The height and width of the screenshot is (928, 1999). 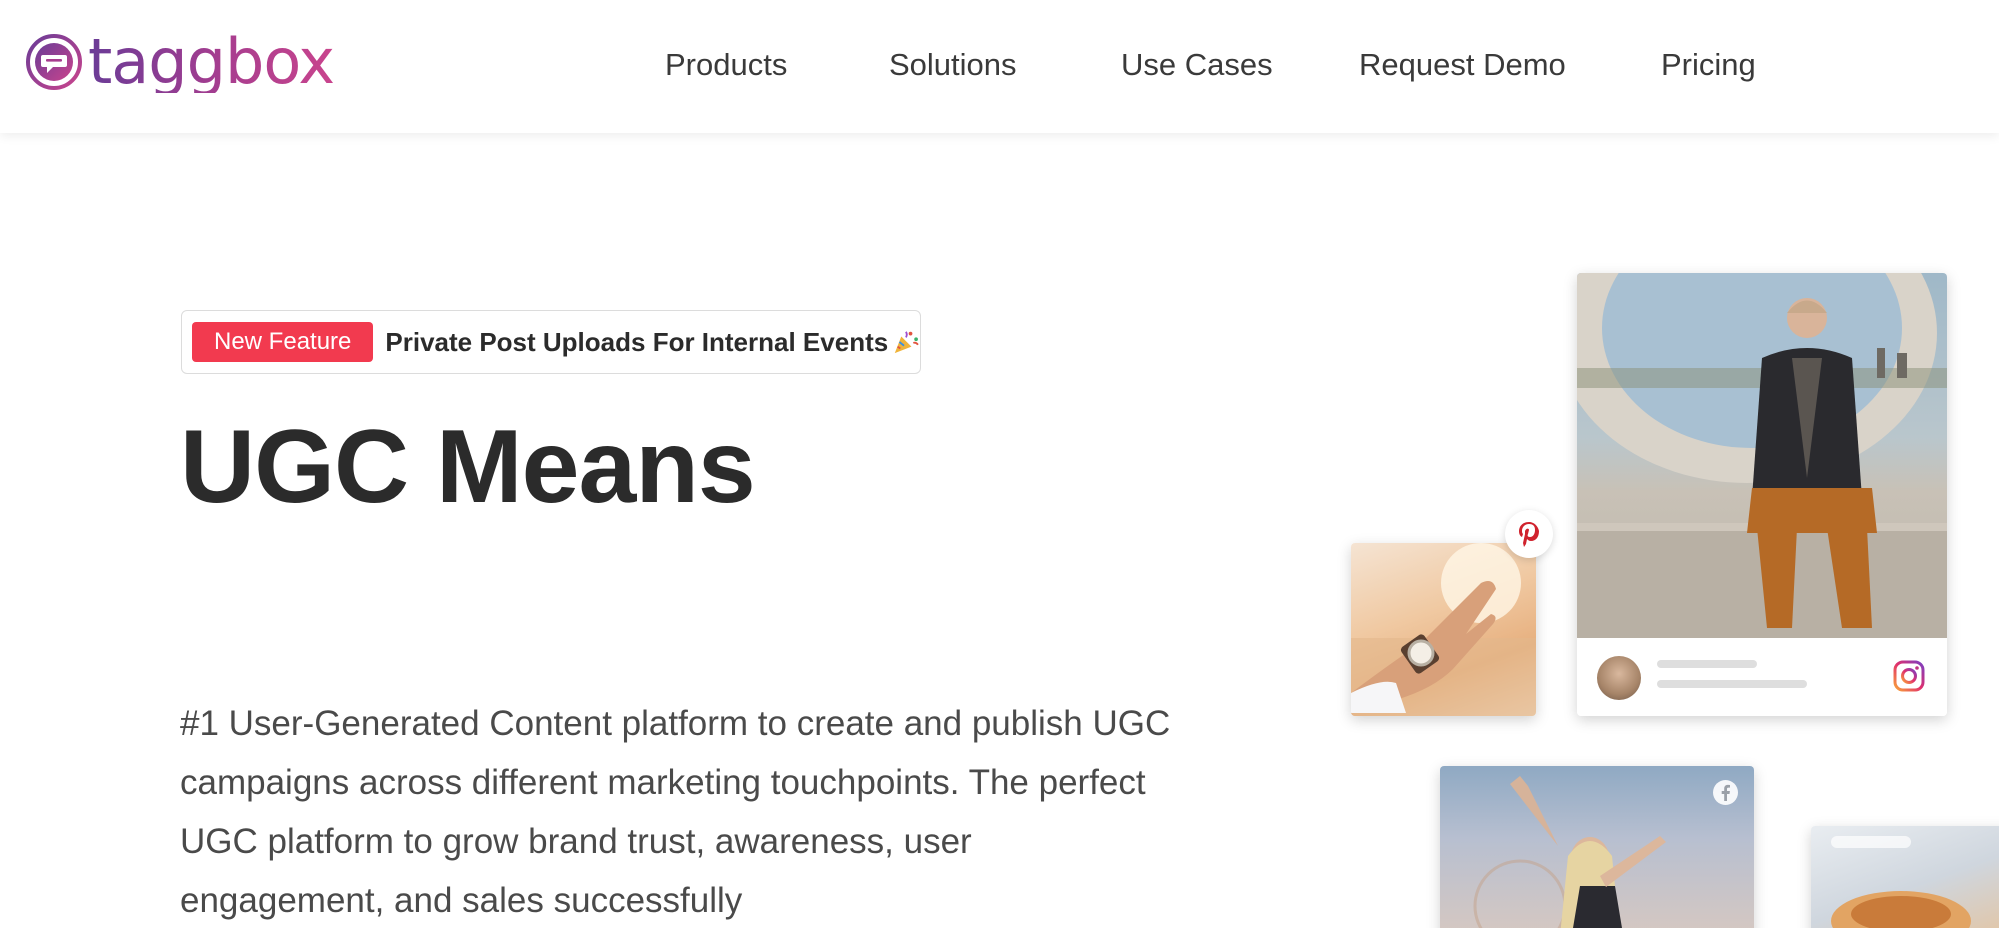 What do you see at coordinates (283, 342) in the screenshot?
I see `new-feature-badge: New Feature` at bounding box center [283, 342].